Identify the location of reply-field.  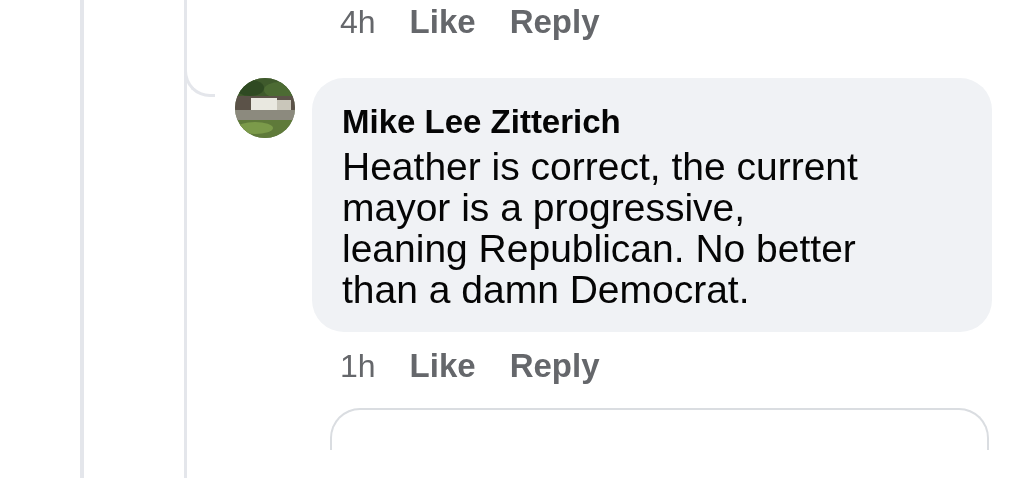
(659, 429).